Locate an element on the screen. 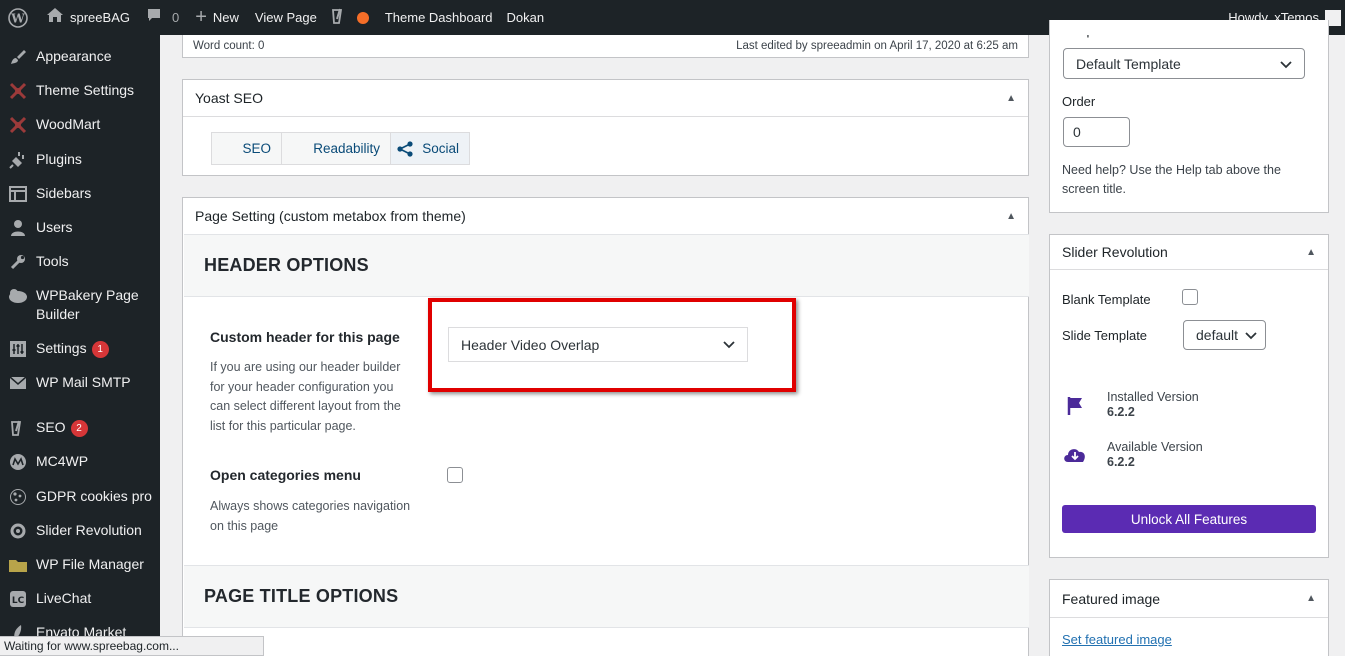 Image resolution: width=1345 pixels, height=656 pixels. sidebar-item-wp-mail-smtp: WP Mail SMTP is located at coordinates (80, 383).